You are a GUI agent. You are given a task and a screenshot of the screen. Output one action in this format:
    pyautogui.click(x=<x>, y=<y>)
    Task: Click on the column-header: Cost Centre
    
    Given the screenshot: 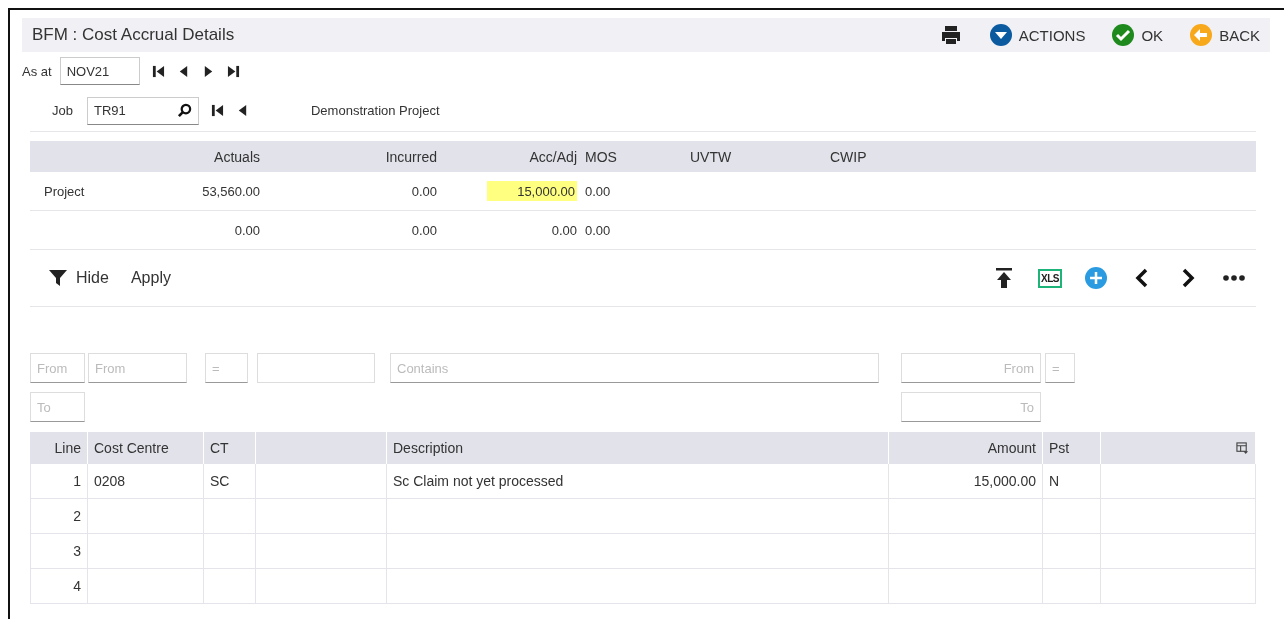 What is the action you would take?
    pyautogui.click(x=146, y=448)
    